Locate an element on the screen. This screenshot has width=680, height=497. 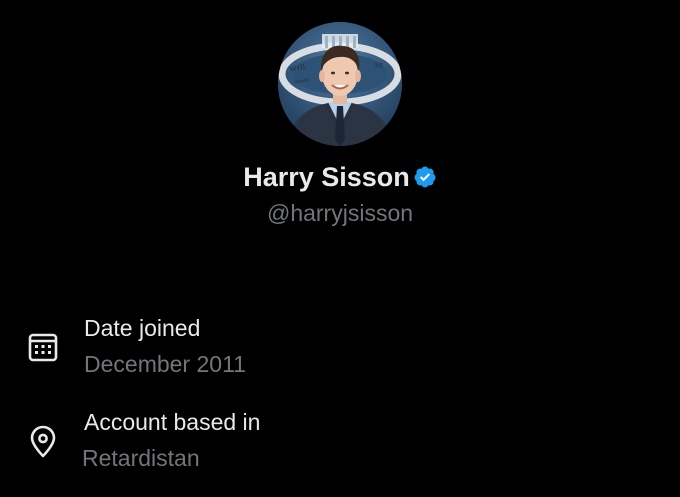
calendar-icon is located at coordinates (43, 346).